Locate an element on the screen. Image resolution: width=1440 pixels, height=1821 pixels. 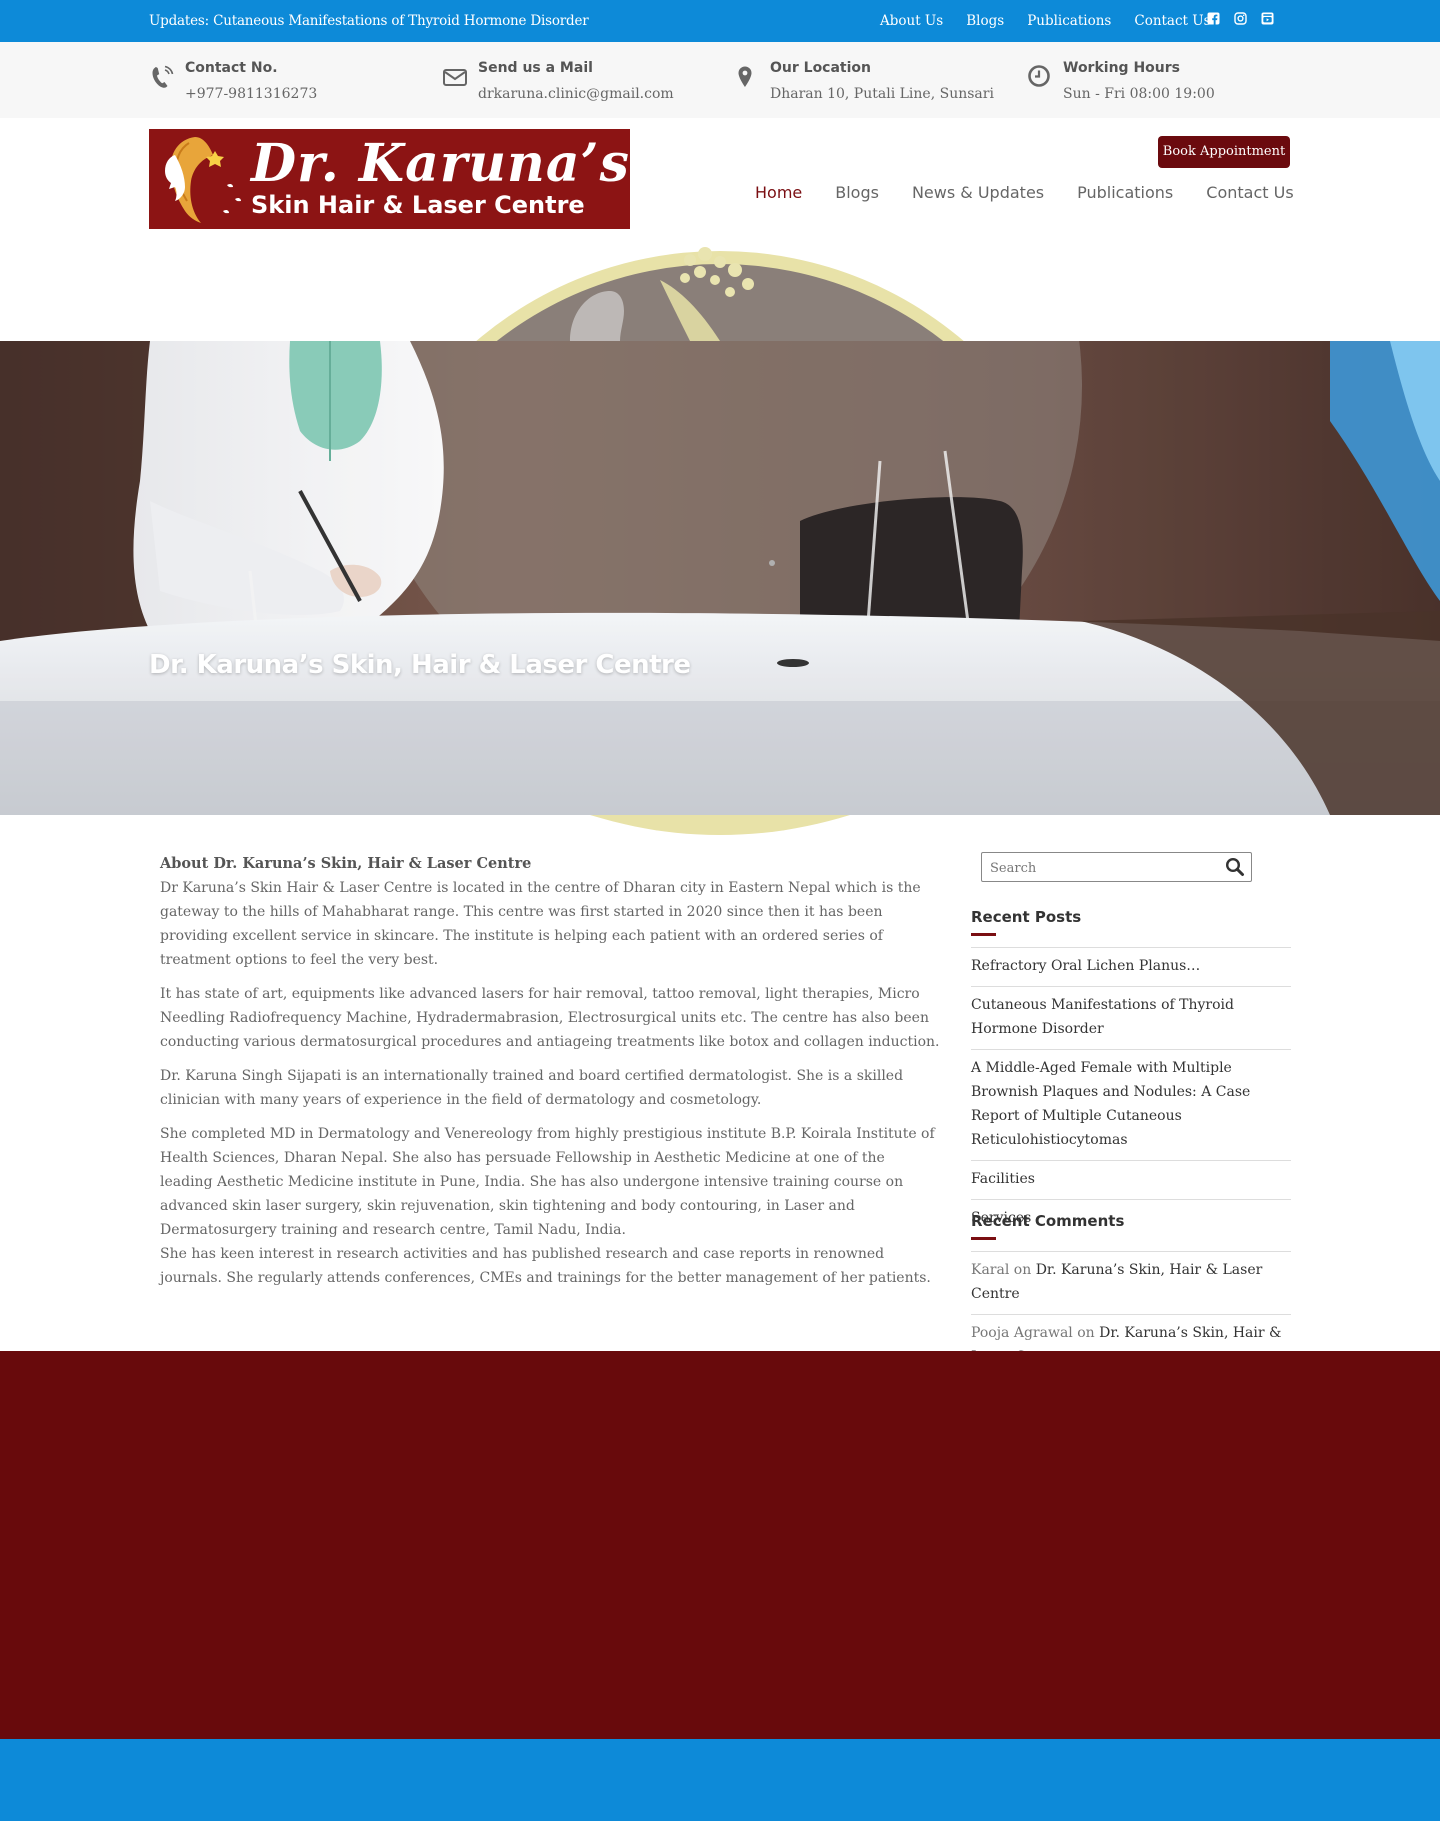
sub-footer is located at coordinates (720, 1780).